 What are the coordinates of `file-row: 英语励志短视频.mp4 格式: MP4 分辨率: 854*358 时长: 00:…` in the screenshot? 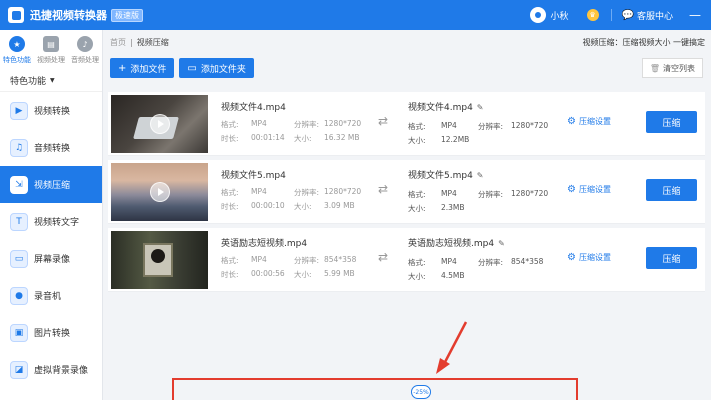 It's located at (406, 260).